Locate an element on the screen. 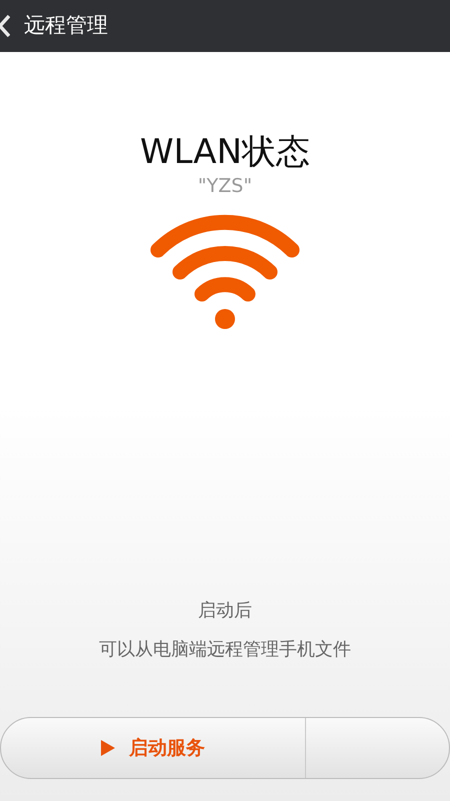 Image resolution: width=450 pixels, height=801 pixels. back-icon is located at coordinates (5, 26).